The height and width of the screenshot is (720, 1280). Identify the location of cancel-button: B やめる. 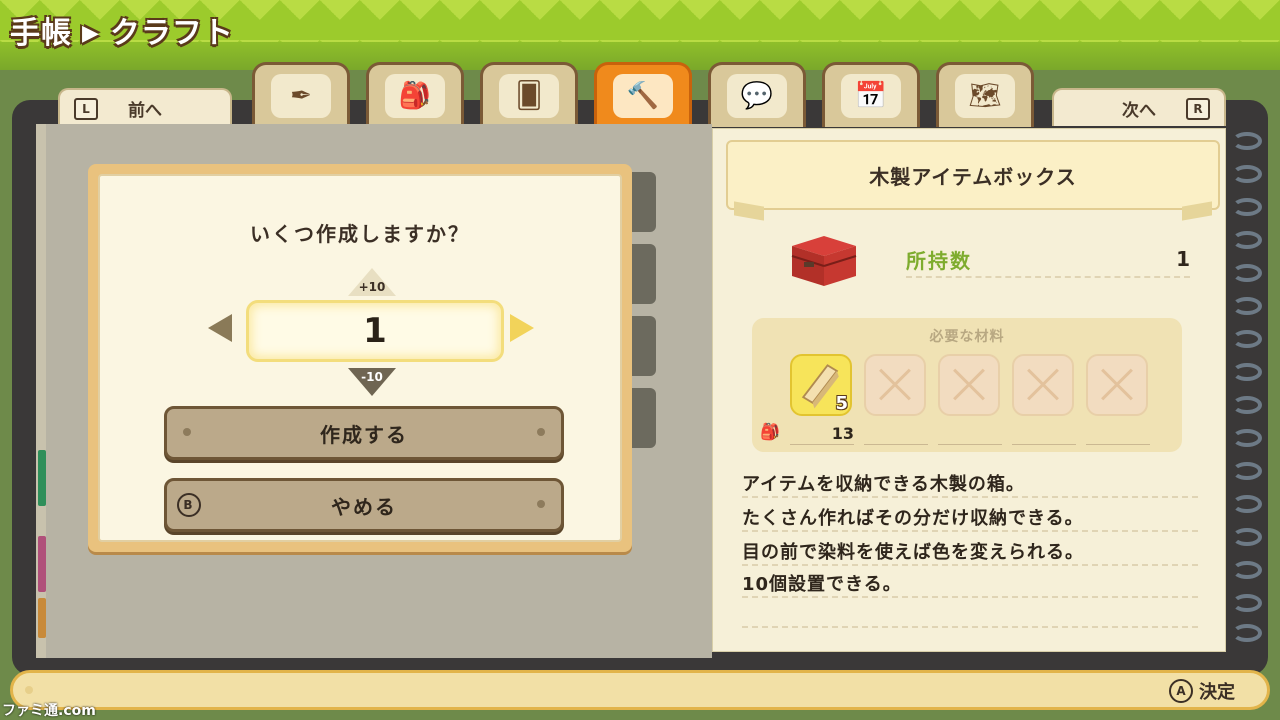
(364, 505).